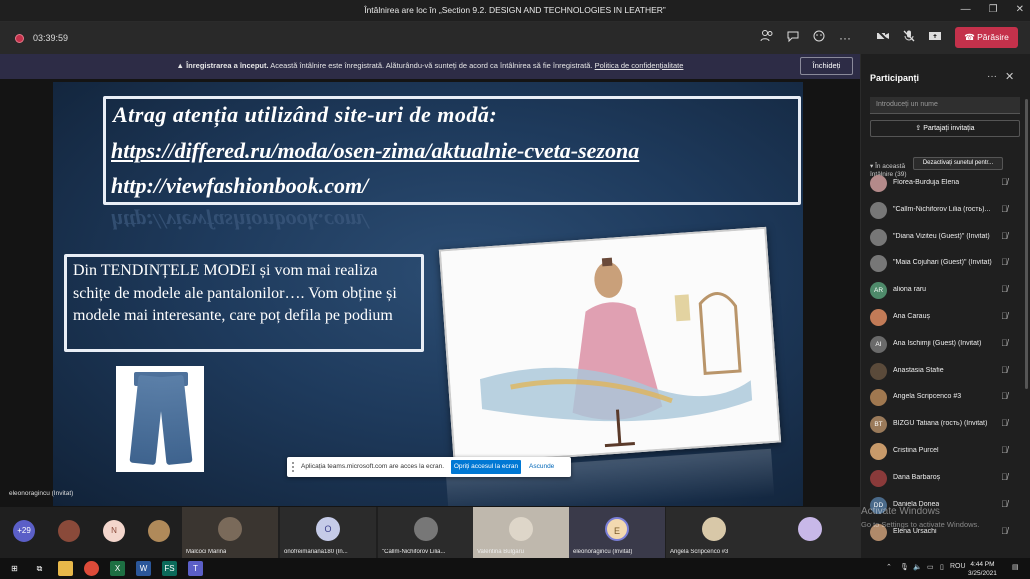  Describe the element at coordinates (1015, 567) in the screenshot. I see `notifications-icon: ▤` at that location.